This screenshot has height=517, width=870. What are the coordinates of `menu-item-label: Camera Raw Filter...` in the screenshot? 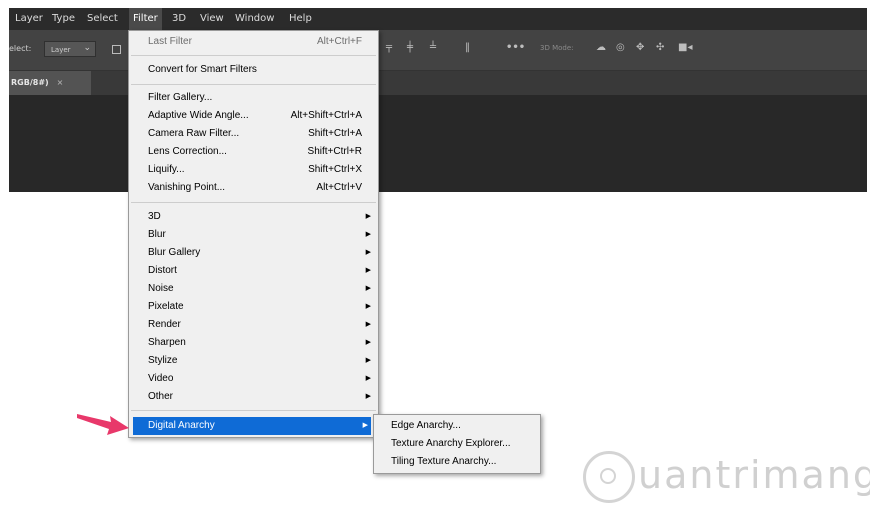 It's located at (194, 133).